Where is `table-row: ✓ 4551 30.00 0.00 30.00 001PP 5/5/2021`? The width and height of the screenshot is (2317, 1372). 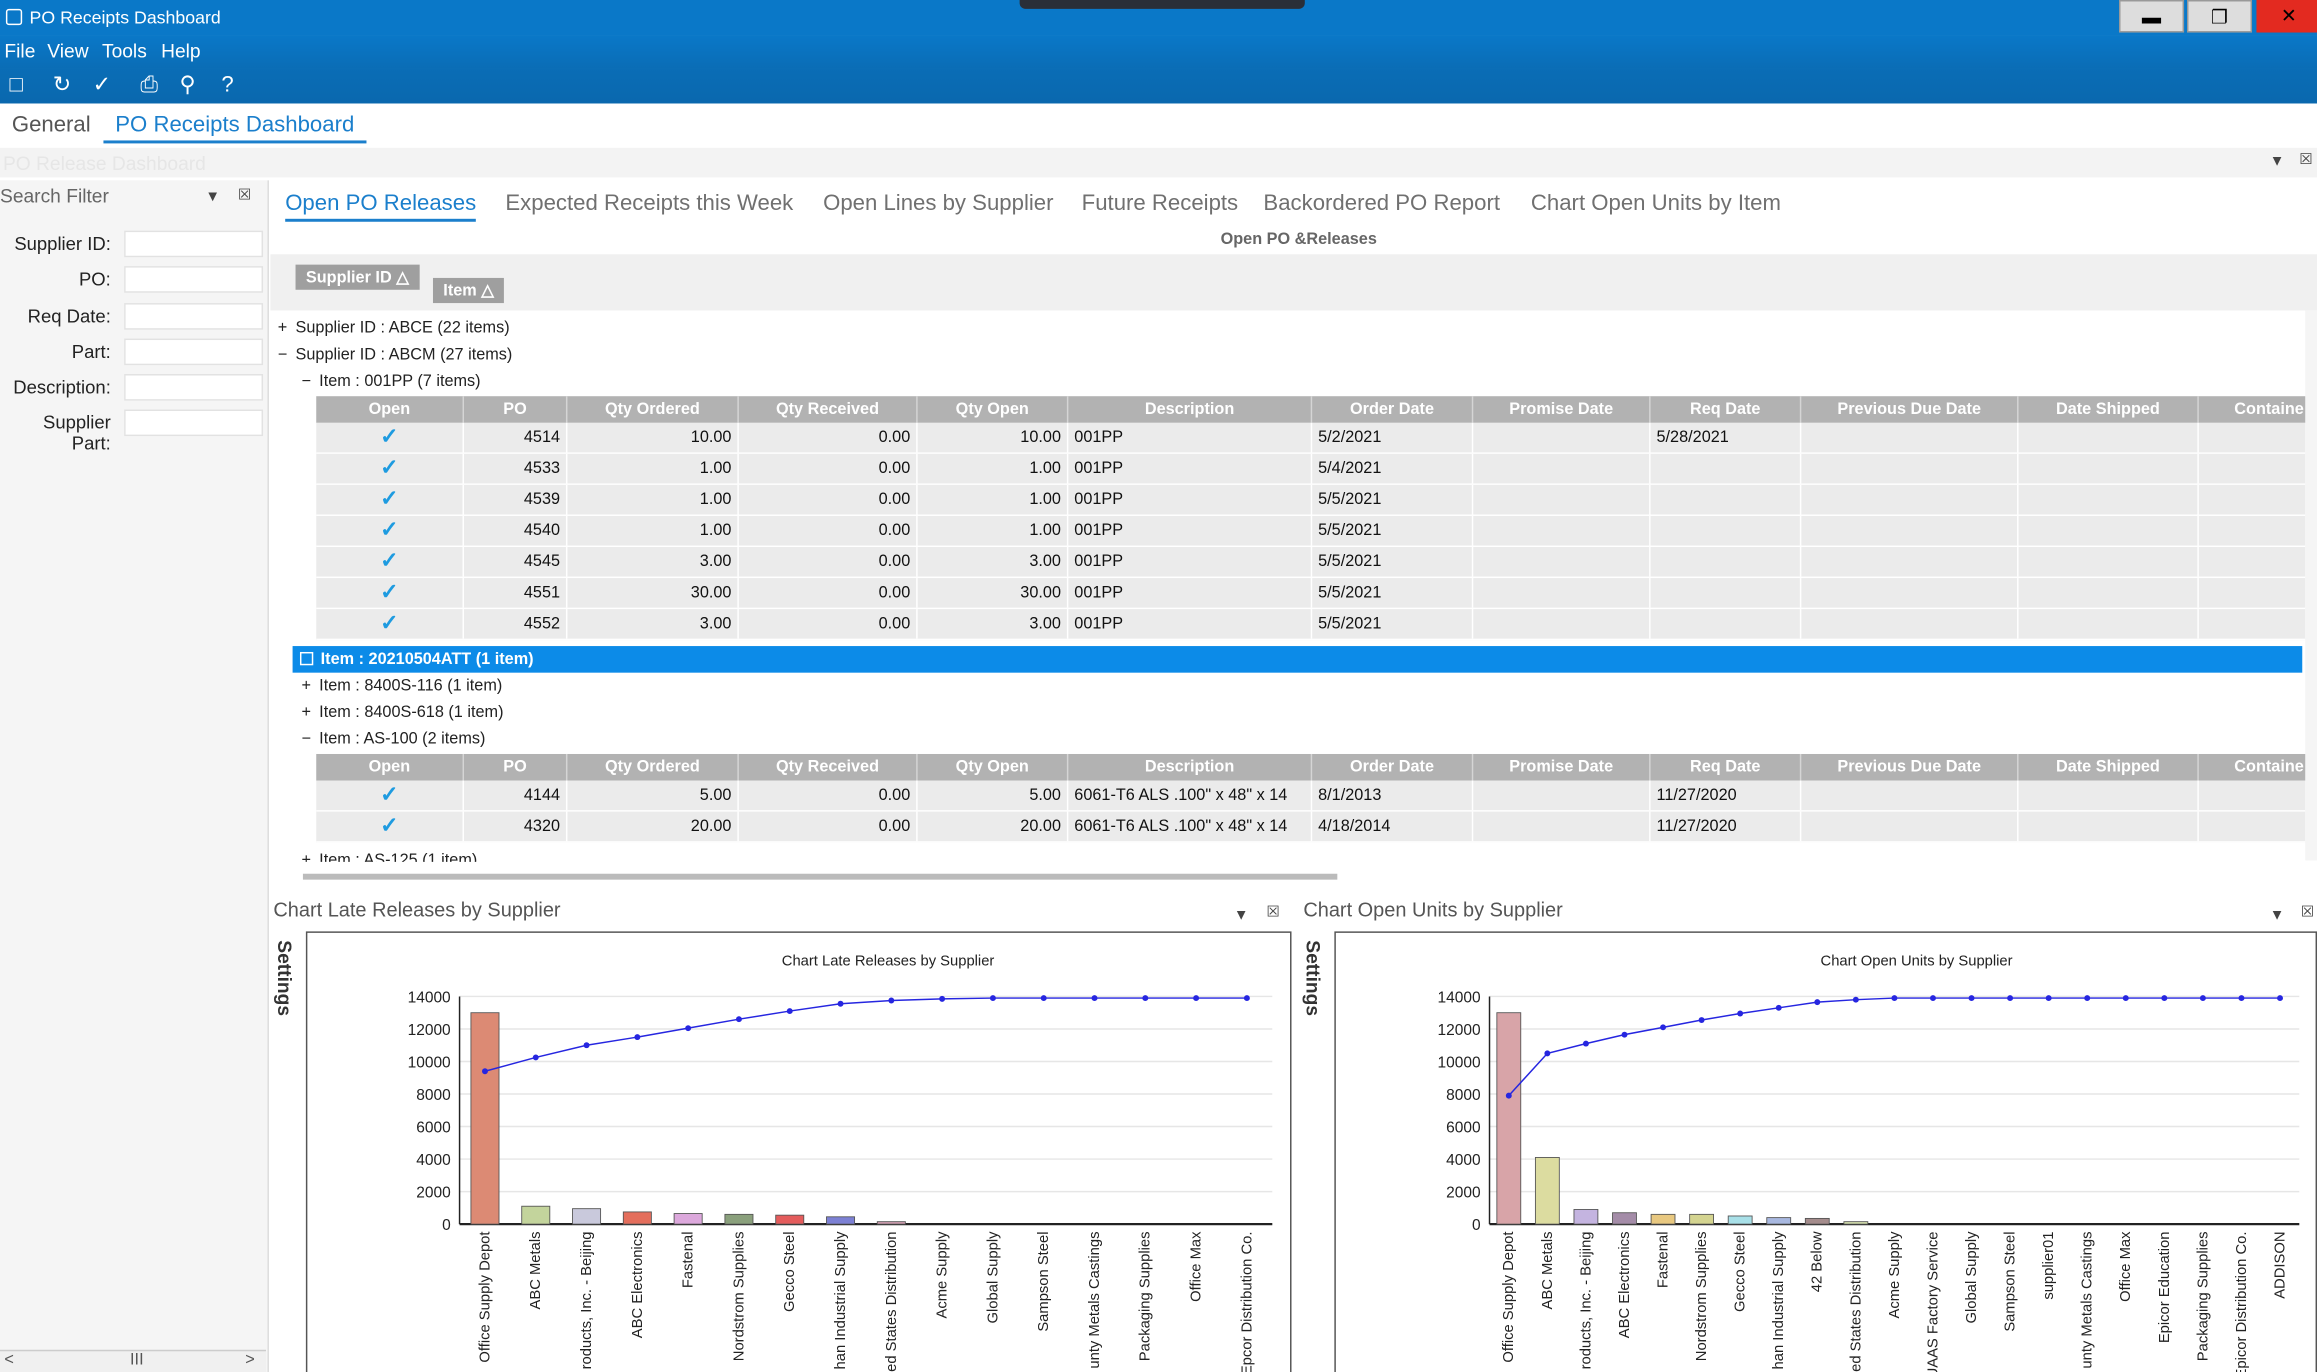 table-row: ✓ 4551 30.00 0.00 30.00 001PP 5/5/2021 is located at coordinates (1316, 594).